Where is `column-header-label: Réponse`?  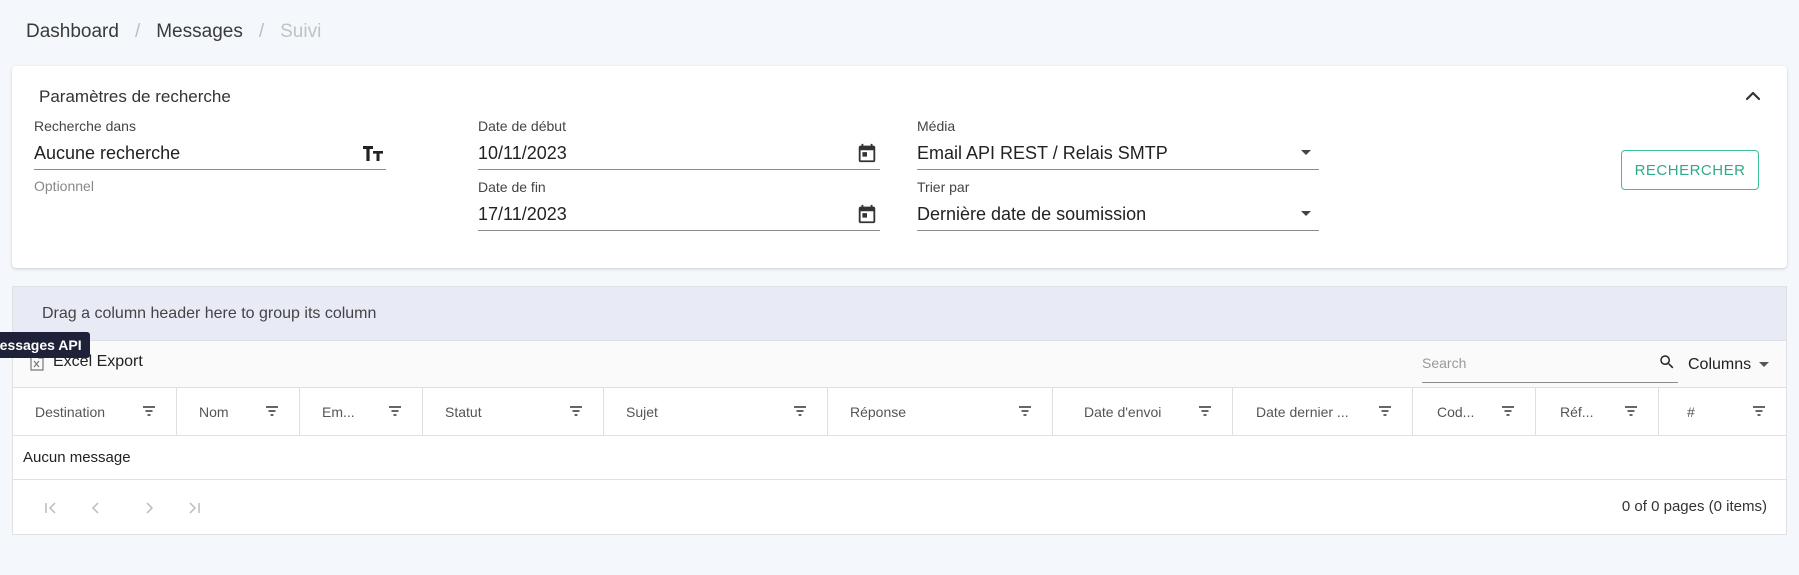
column-header-label: Réponse is located at coordinates (878, 412).